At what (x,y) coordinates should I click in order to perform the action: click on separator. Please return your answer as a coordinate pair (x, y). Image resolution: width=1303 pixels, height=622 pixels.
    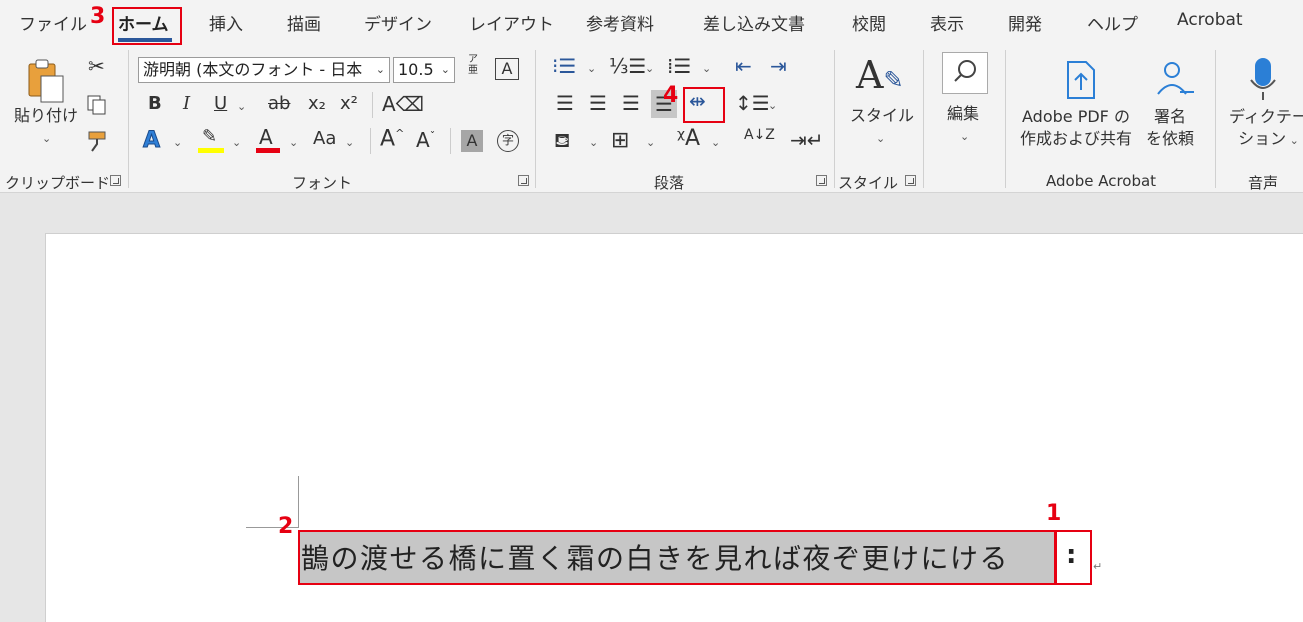
    Looking at the image, I should click on (450, 141).